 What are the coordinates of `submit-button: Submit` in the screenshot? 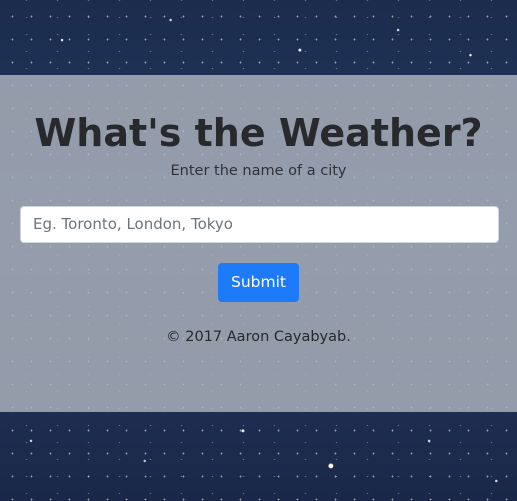 It's located at (258, 282).